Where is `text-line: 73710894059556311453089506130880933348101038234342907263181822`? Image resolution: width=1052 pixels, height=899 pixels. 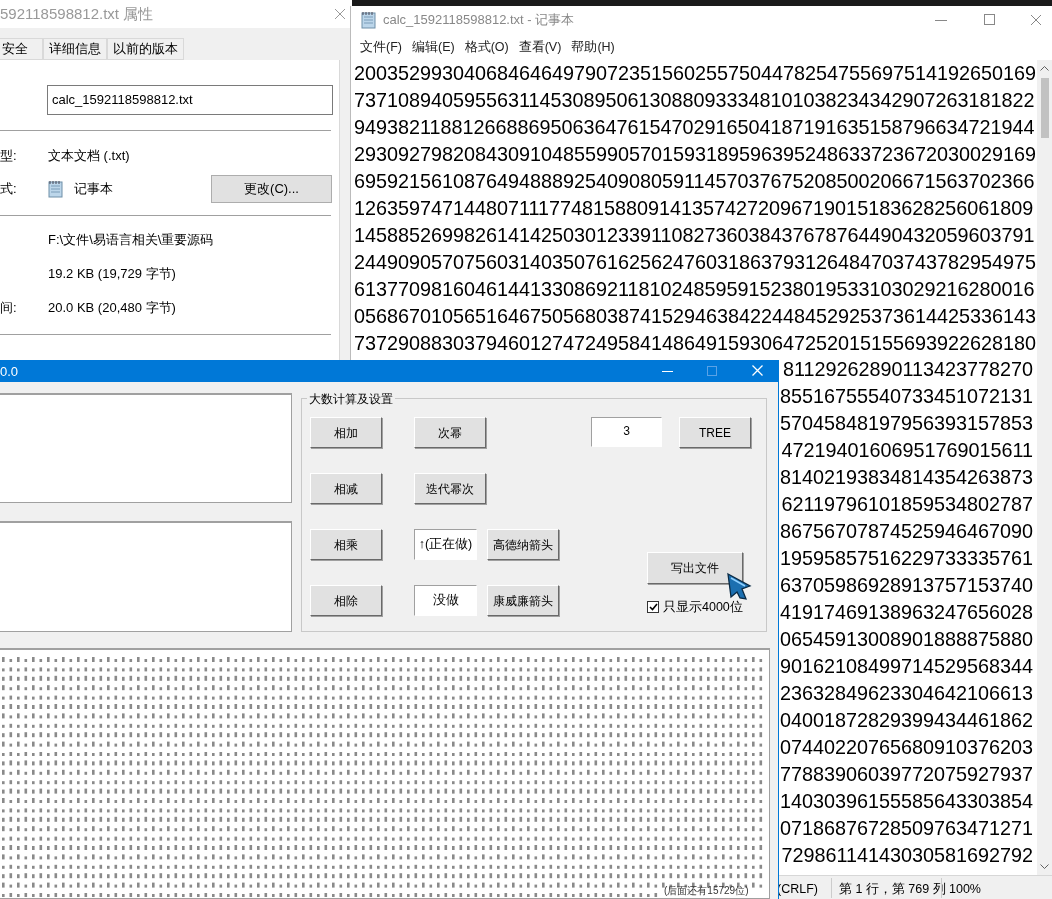
text-line: 73710894059556311453089506130880933348101038234342907263181822 is located at coordinates (694, 100).